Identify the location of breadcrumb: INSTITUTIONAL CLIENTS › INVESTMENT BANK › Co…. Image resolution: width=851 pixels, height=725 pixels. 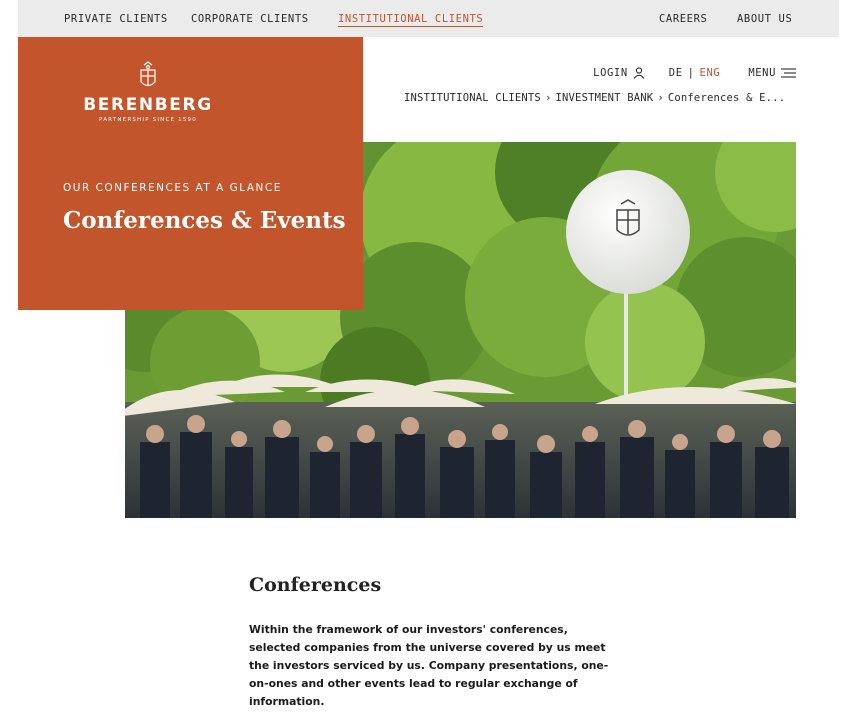
(600, 98).